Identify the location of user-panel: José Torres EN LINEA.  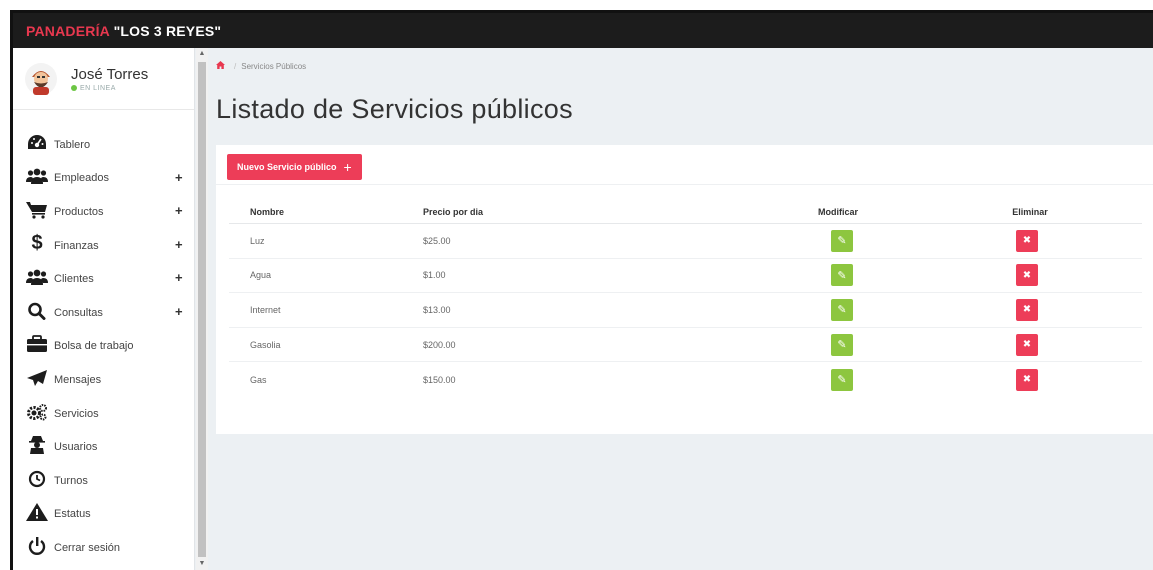
(103, 79).